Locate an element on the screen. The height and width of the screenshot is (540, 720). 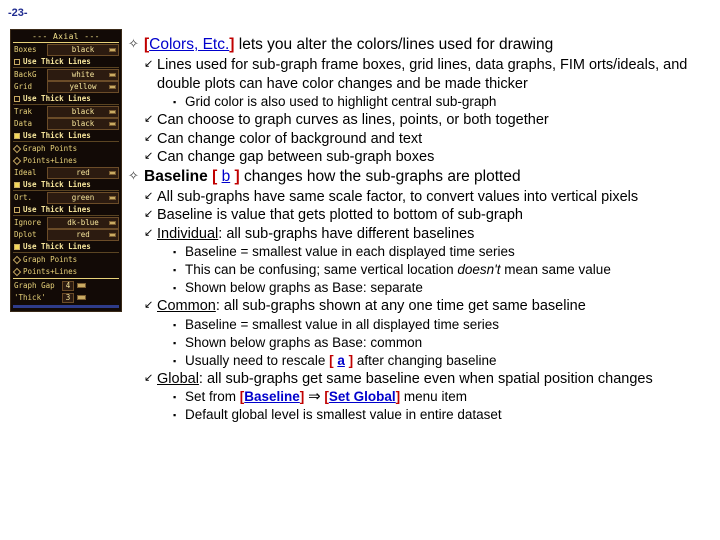
panel-option-value: white is located at coordinates (83, 74).